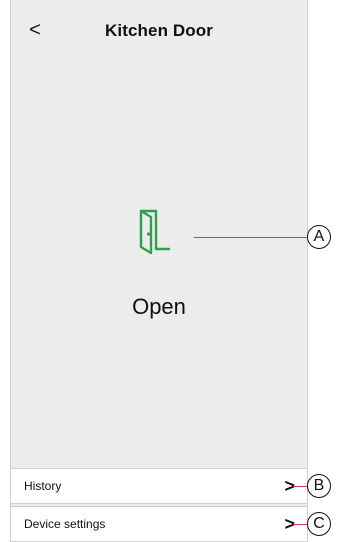 The height and width of the screenshot is (542, 340). I want to click on chevron-left-icon: <, so click(35, 29).